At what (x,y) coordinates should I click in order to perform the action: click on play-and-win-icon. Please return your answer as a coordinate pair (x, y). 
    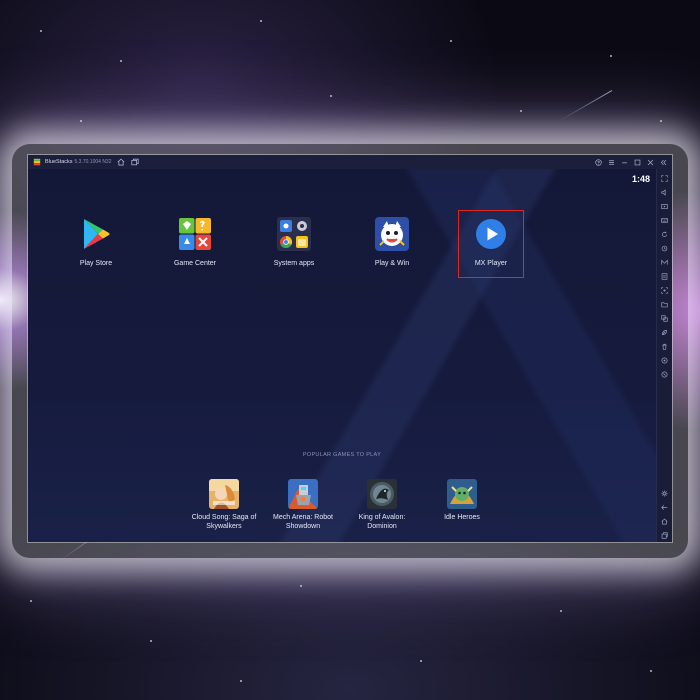
    Looking at the image, I should click on (392, 234).